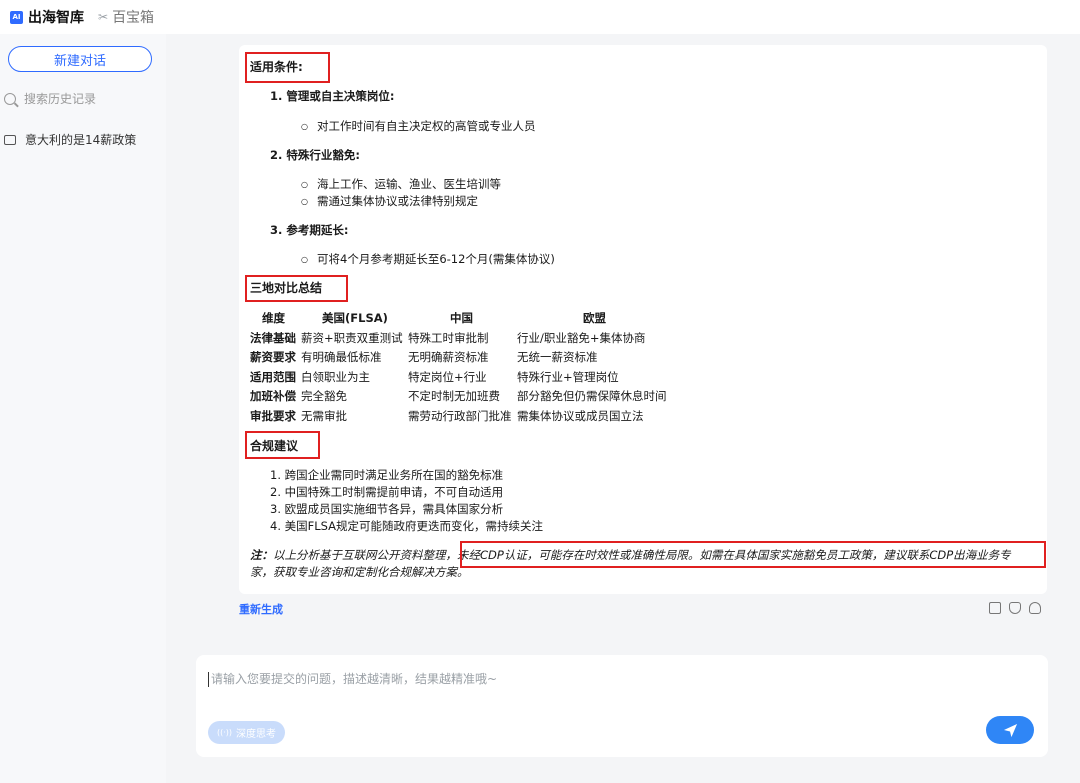 The width and height of the screenshot is (1080, 783). Describe the element at coordinates (273, 377) in the screenshot. I see `table-cell: 适用范围` at that location.